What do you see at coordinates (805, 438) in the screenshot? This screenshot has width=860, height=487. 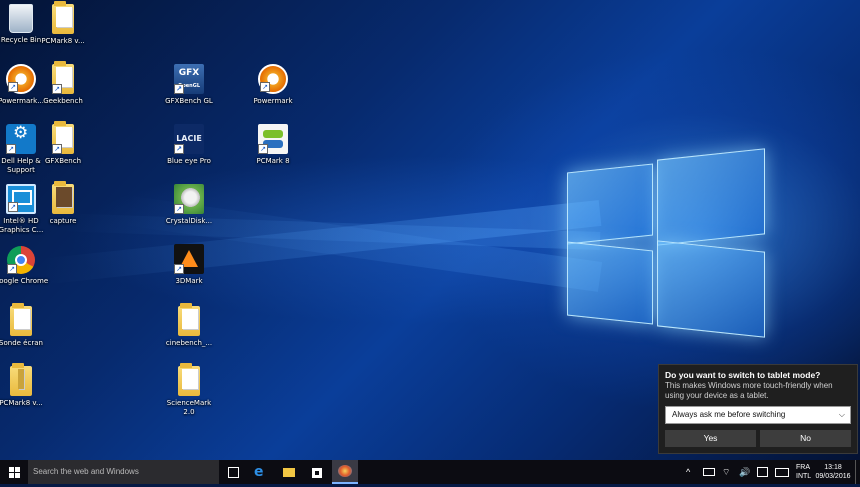 I see `no-button: No` at bounding box center [805, 438].